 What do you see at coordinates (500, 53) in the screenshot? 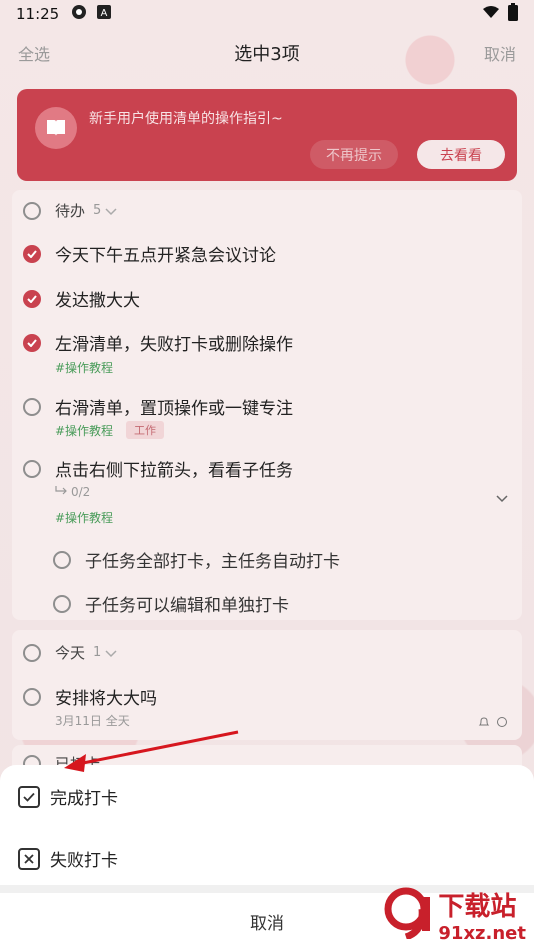
I see `cancel-selection-button: 取消` at bounding box center [500, 53].